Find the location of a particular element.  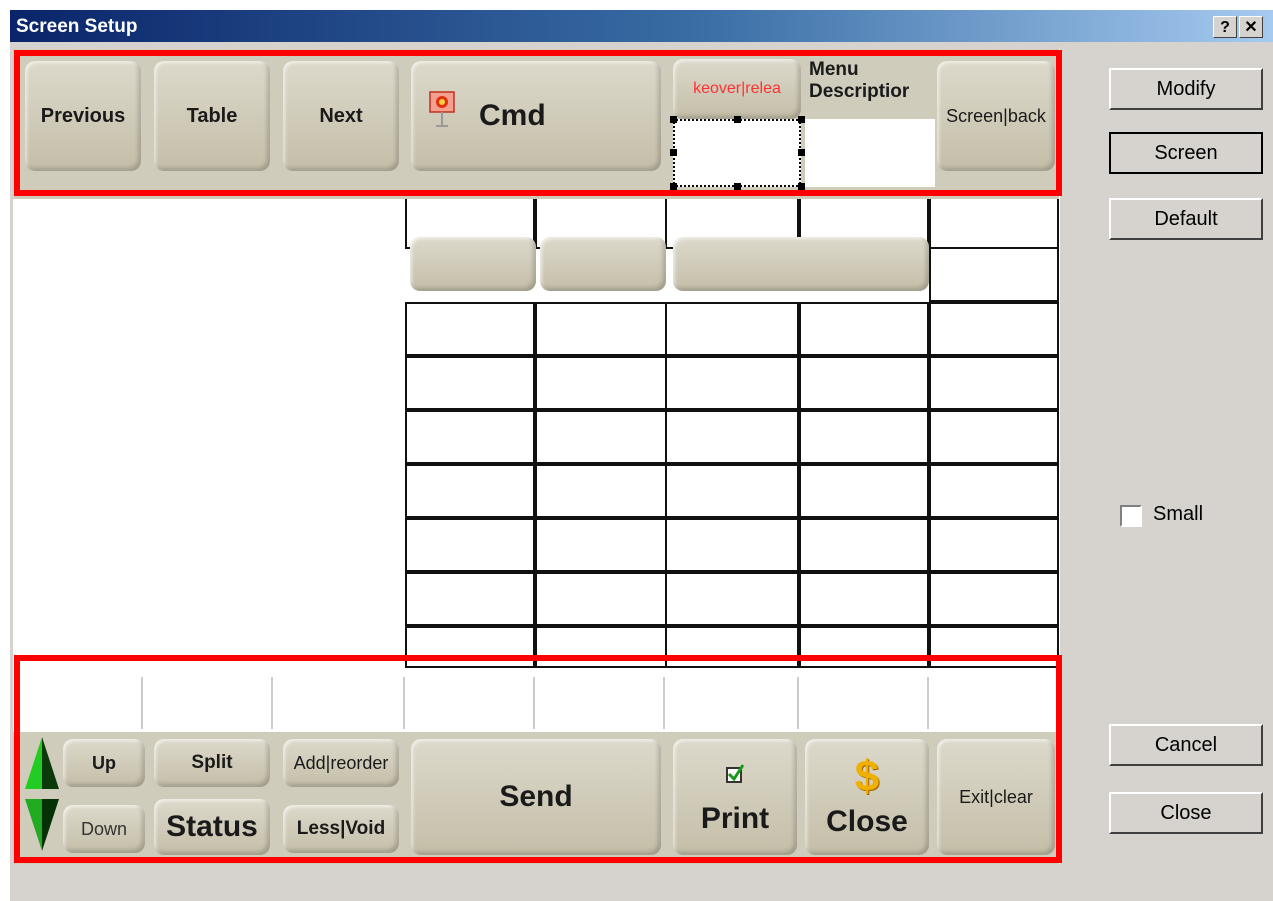

menu-description-cell is located at coordinates (870, 153).